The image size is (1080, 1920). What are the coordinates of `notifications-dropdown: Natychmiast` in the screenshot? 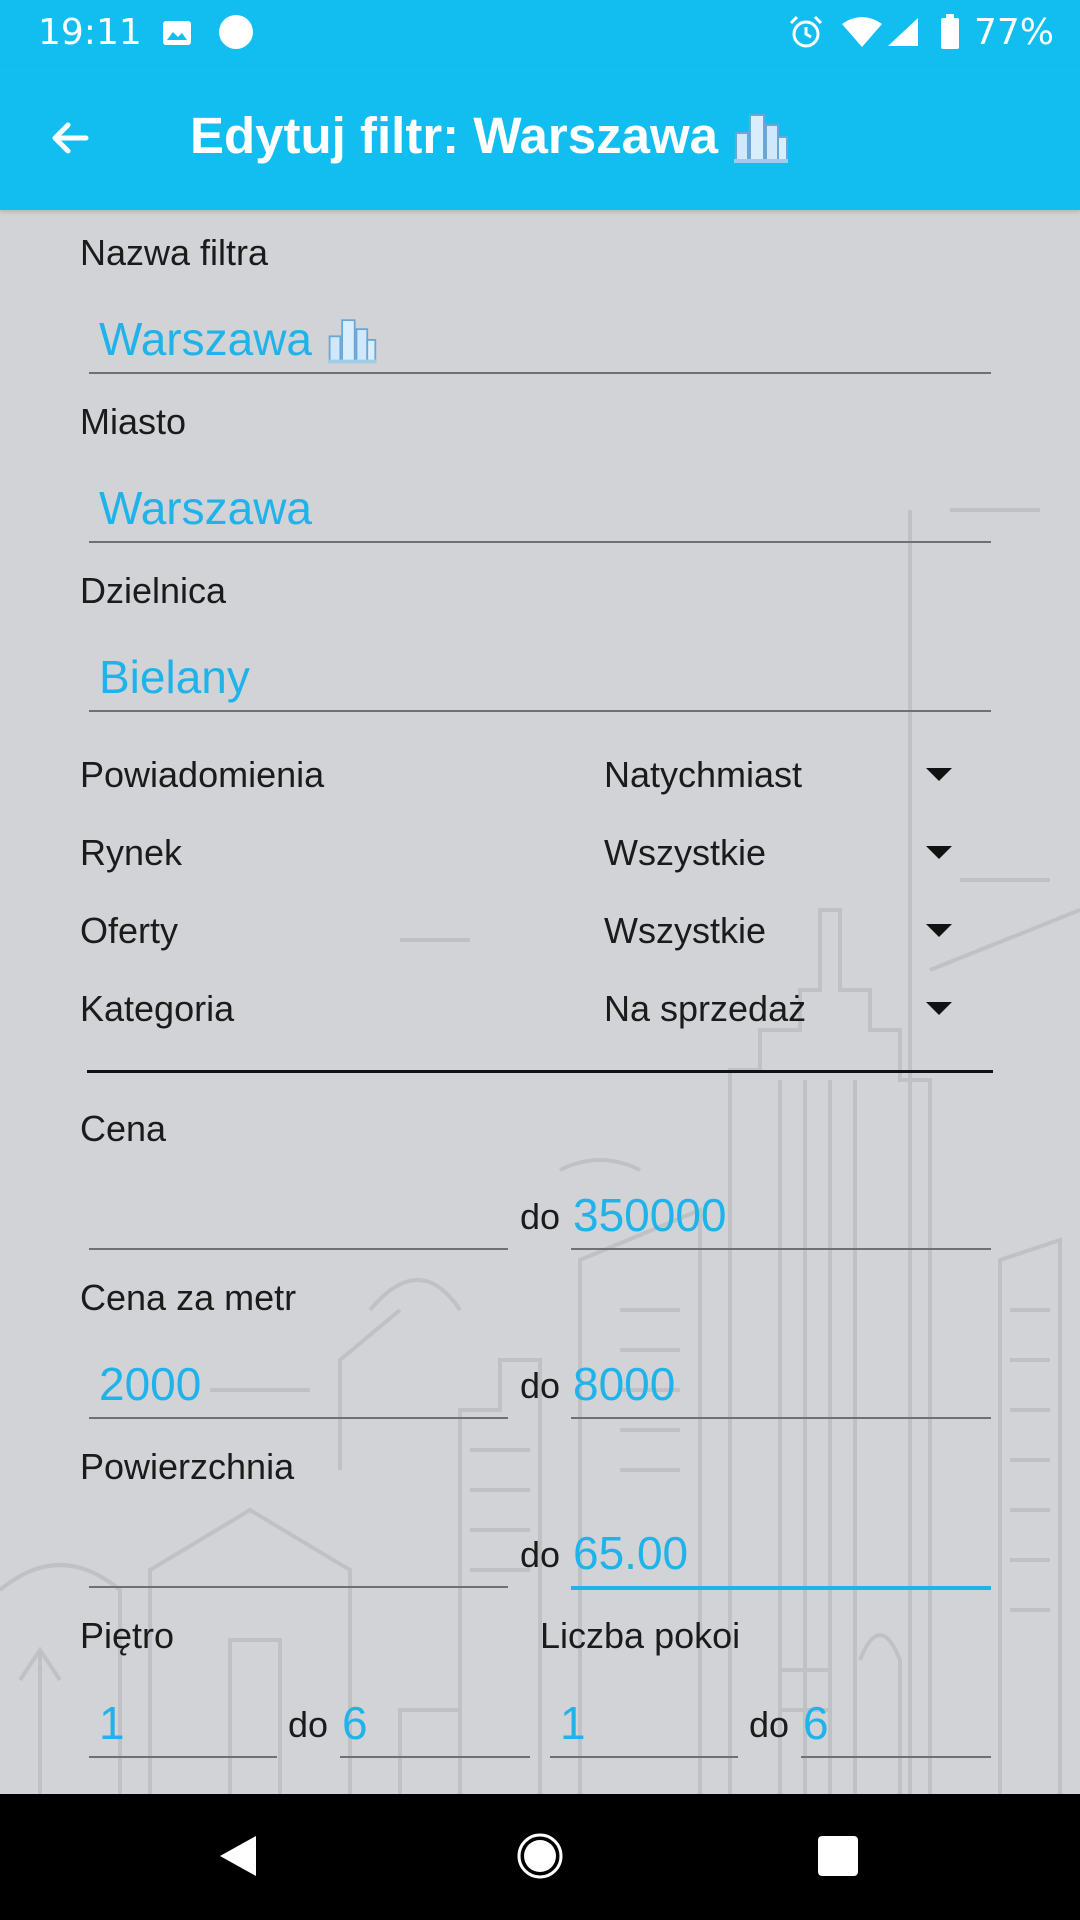 It's located at (784, 774).